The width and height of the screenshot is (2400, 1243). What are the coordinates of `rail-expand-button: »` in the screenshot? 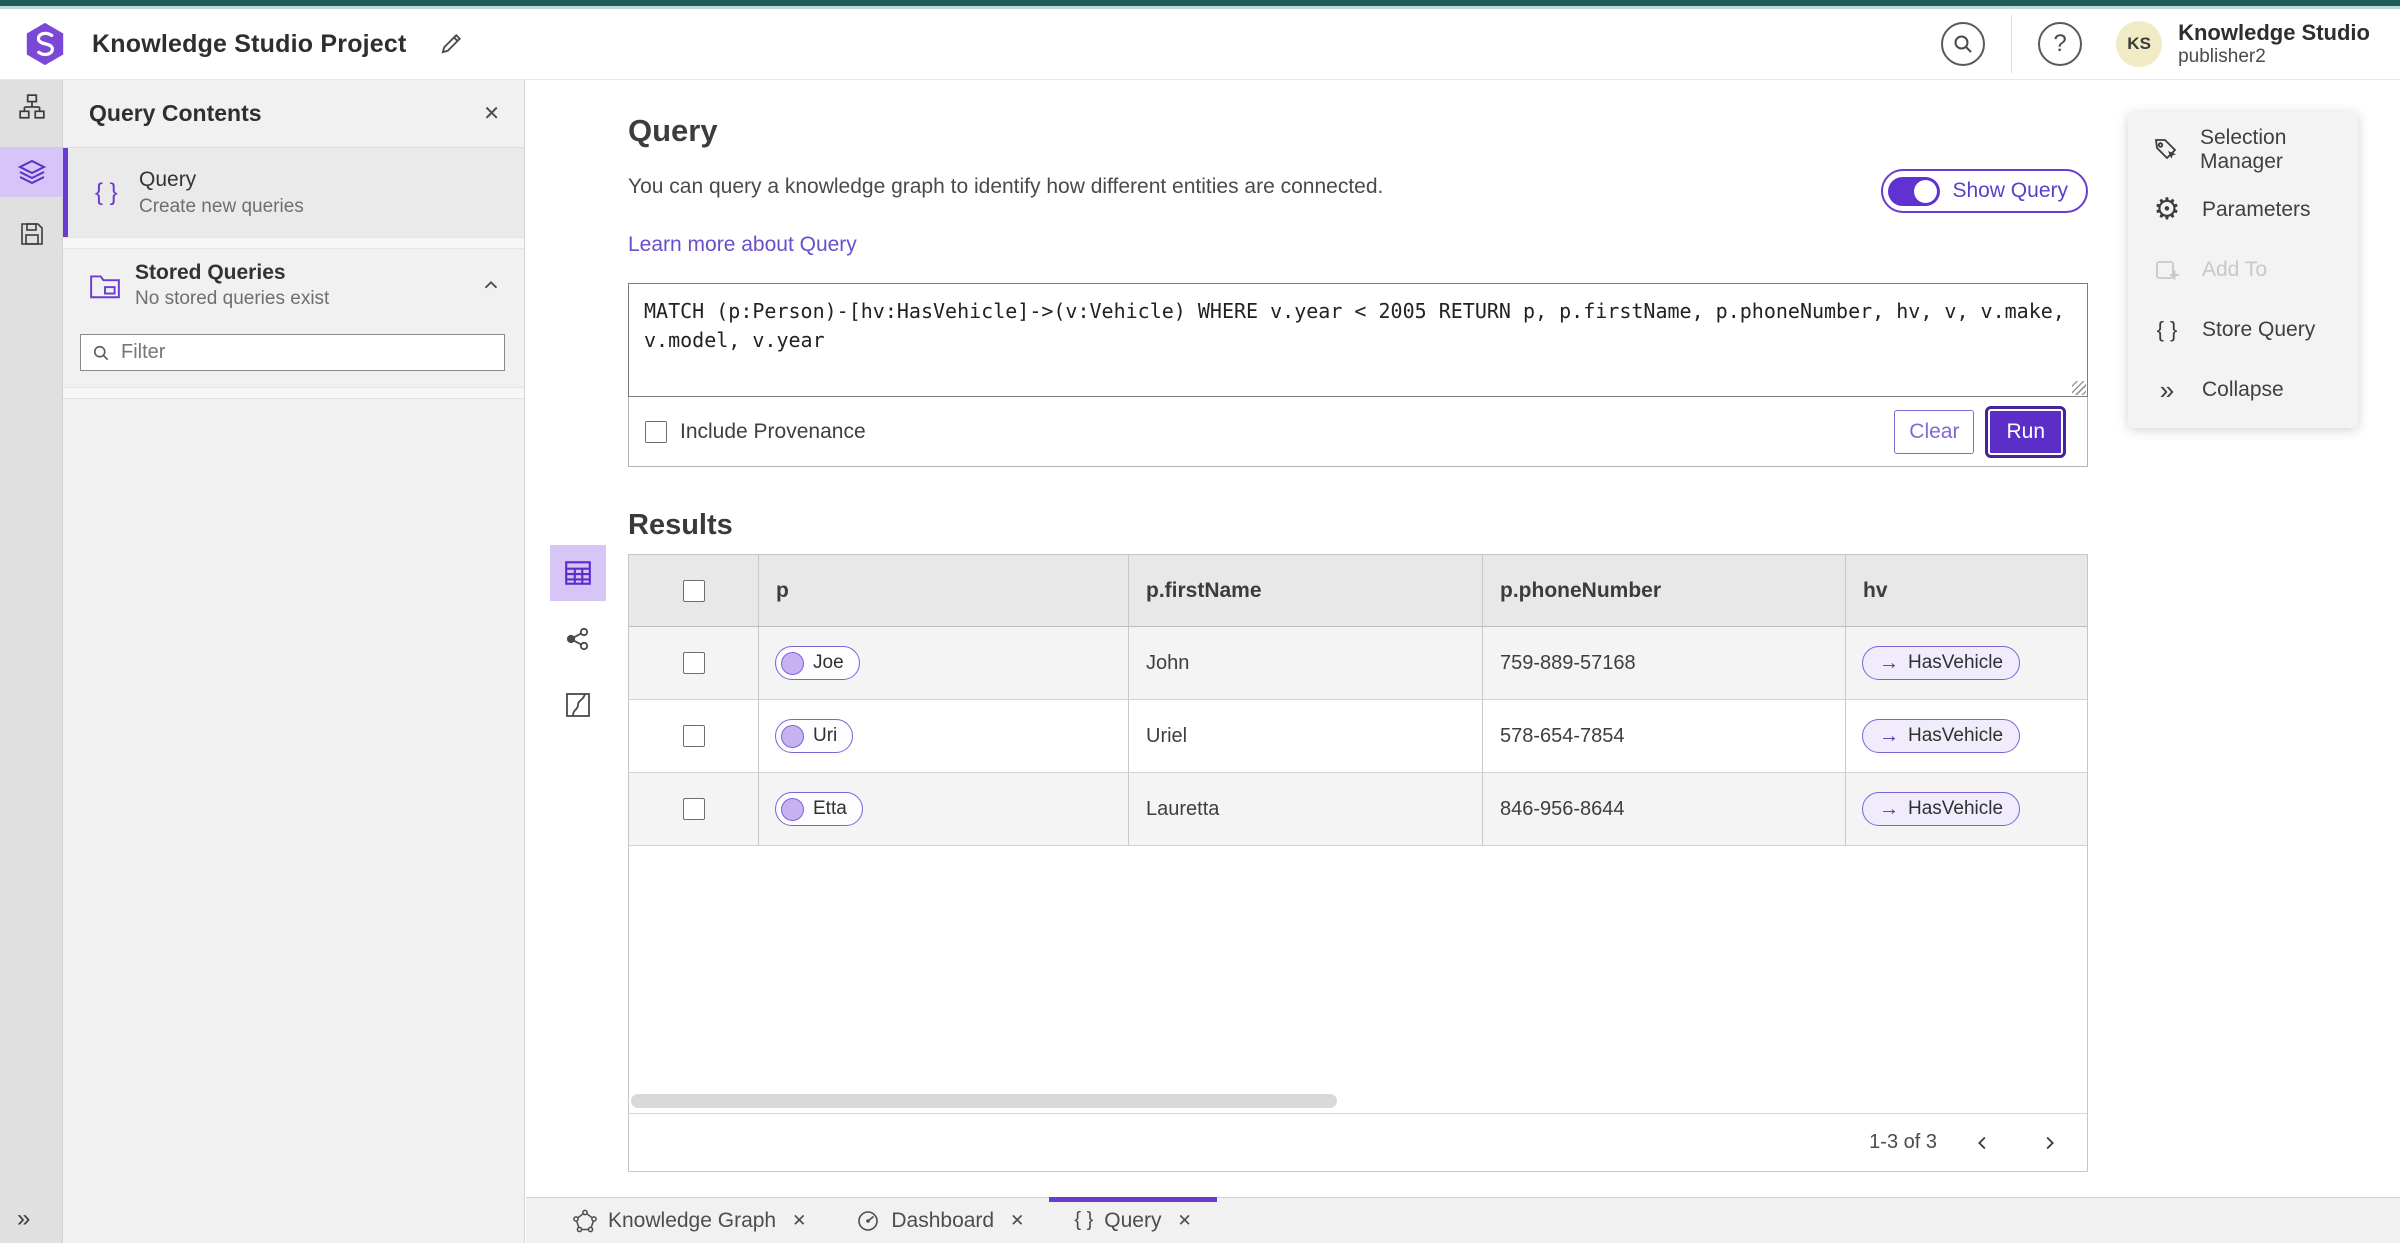 It's located at (23, 1219).